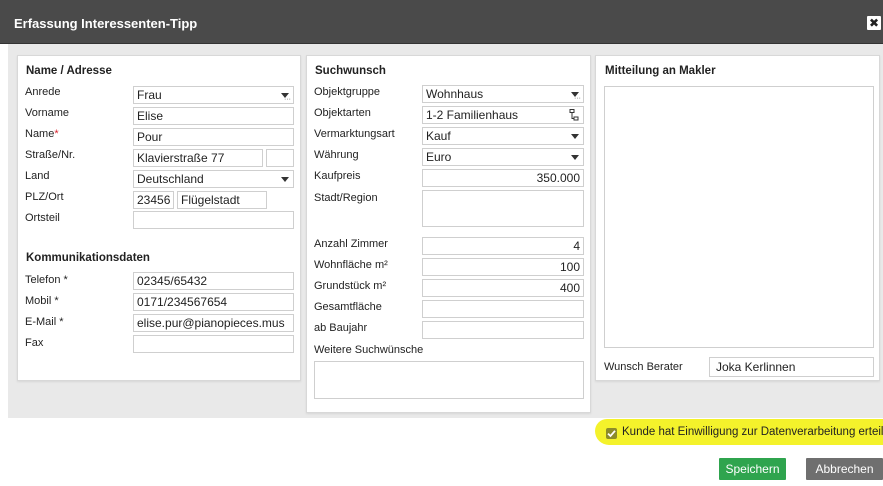 This screenshot has width=883, height=486. I want to click on ortsteil-label: Ortsteil, so click(42, 218).